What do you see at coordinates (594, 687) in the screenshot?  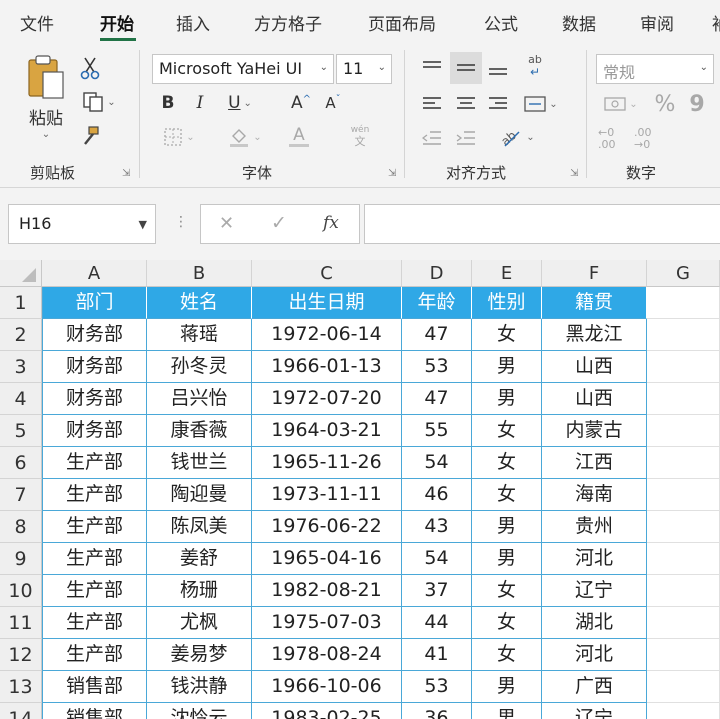 I see `cell-hometown: 广西` at bounding box center [594, 687].